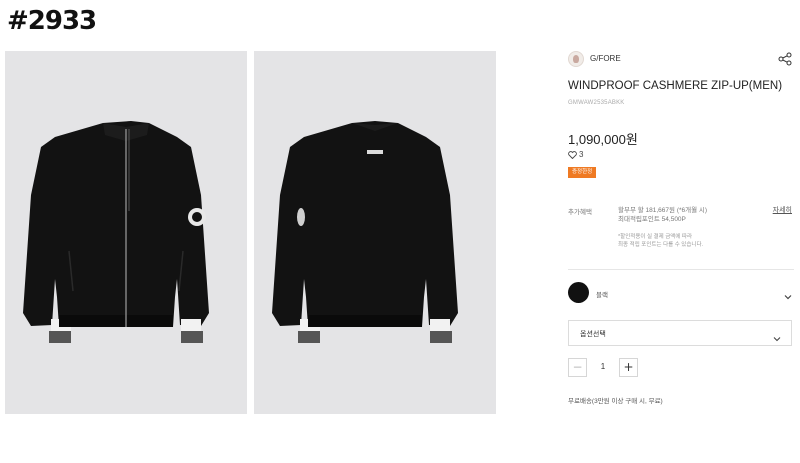 The image size is (800, 463). What do you see at coordinates (681, 293) in the screenshot?
I see `color-selector: 블랙` at bounding box center [681, 293].